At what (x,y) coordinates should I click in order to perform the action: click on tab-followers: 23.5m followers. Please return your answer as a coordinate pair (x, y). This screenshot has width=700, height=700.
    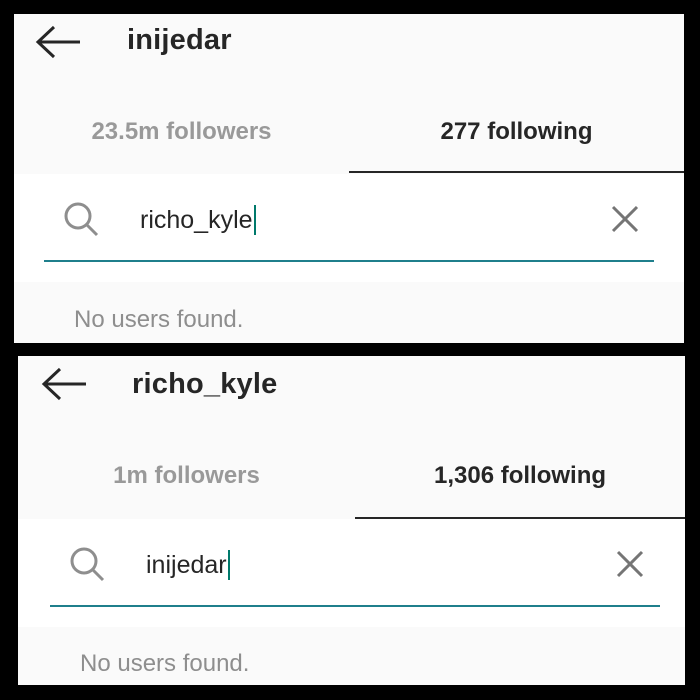
    Looking at the image, I should click on (181, 132).